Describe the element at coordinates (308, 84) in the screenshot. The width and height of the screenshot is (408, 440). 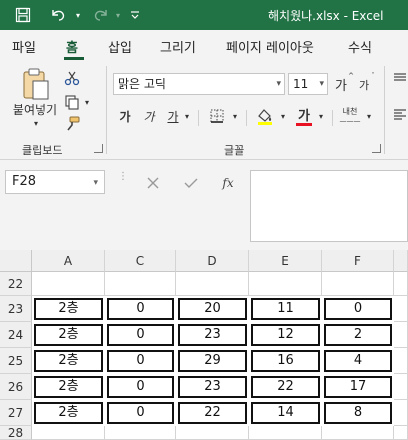
I see `font-size-combo: 11 ▾` at that location.